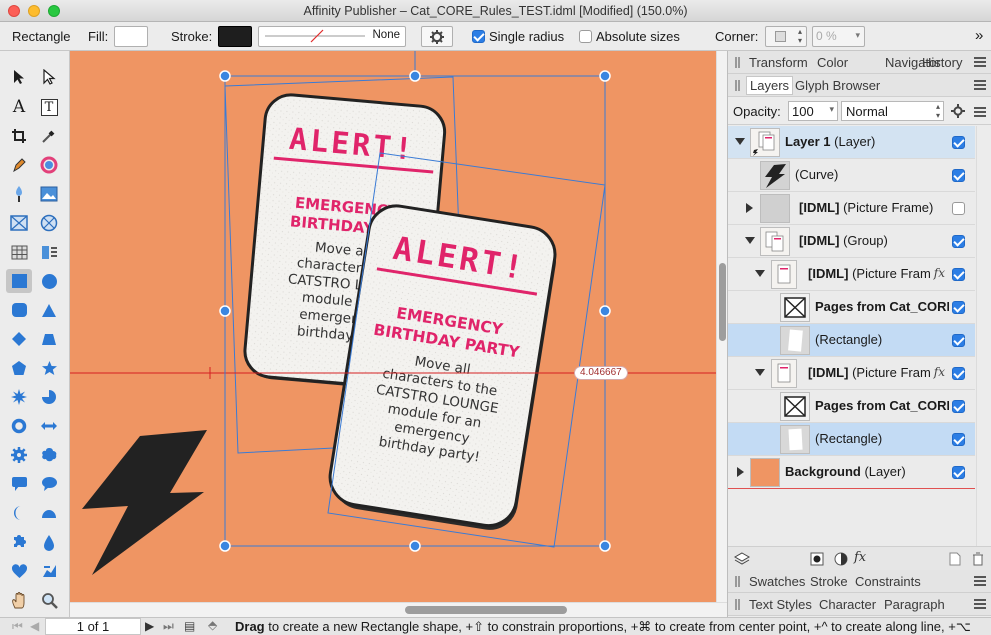 The width and height of the screenshot is (991, 635). Describe the element at coordinates (851, 208) in the screenshot. I see `layer-row: [IDML] (Picture Frame)` at that location.